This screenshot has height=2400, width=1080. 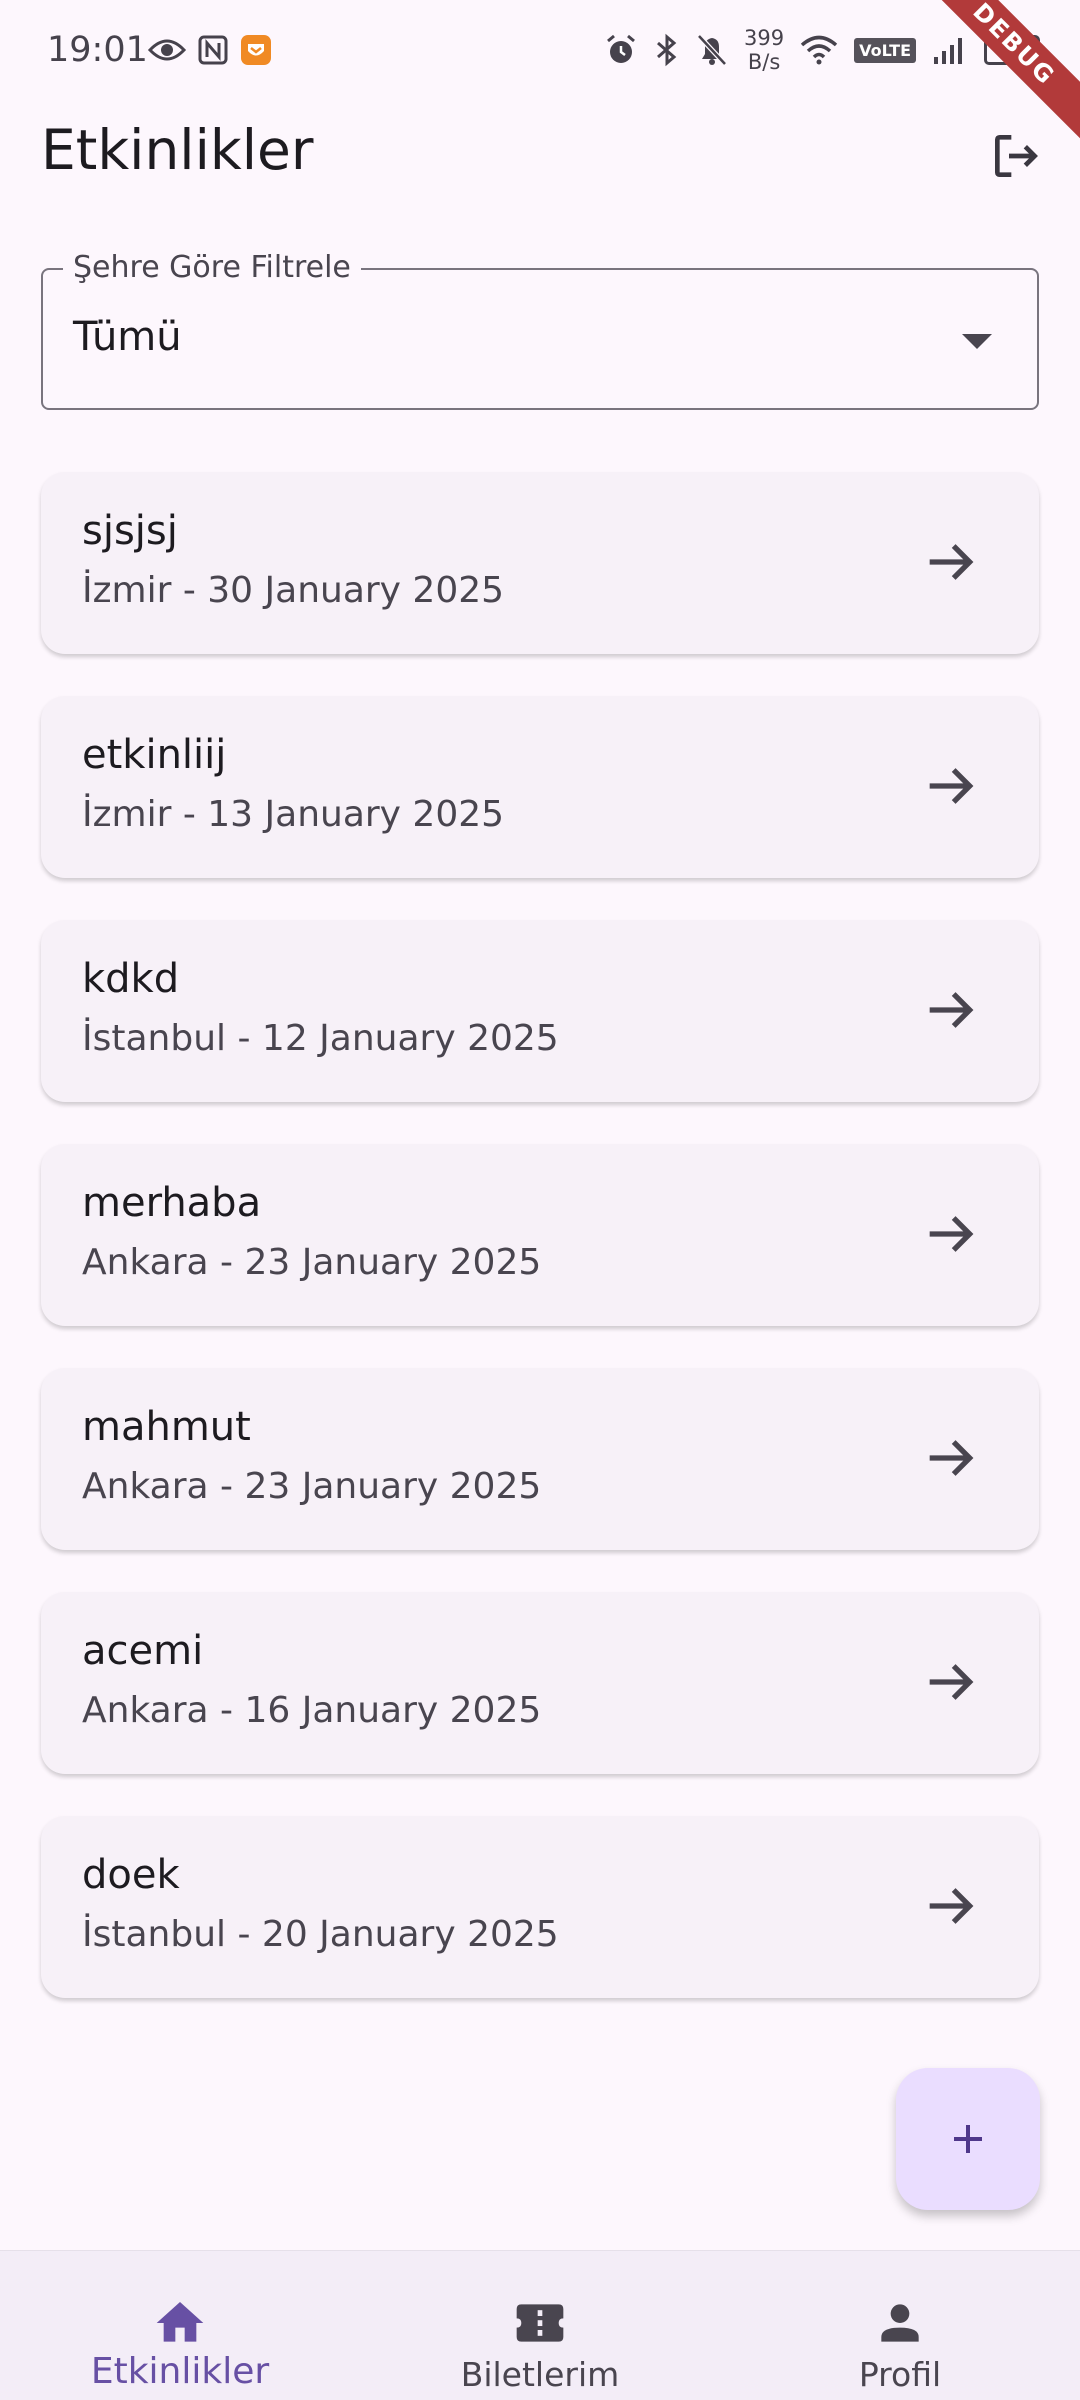 What do you see at coordinates (540, 1459) in the screenshot?
I see `event-card: mahmut Ankara - 23 January 2025` at bounding box center [540, 1459].